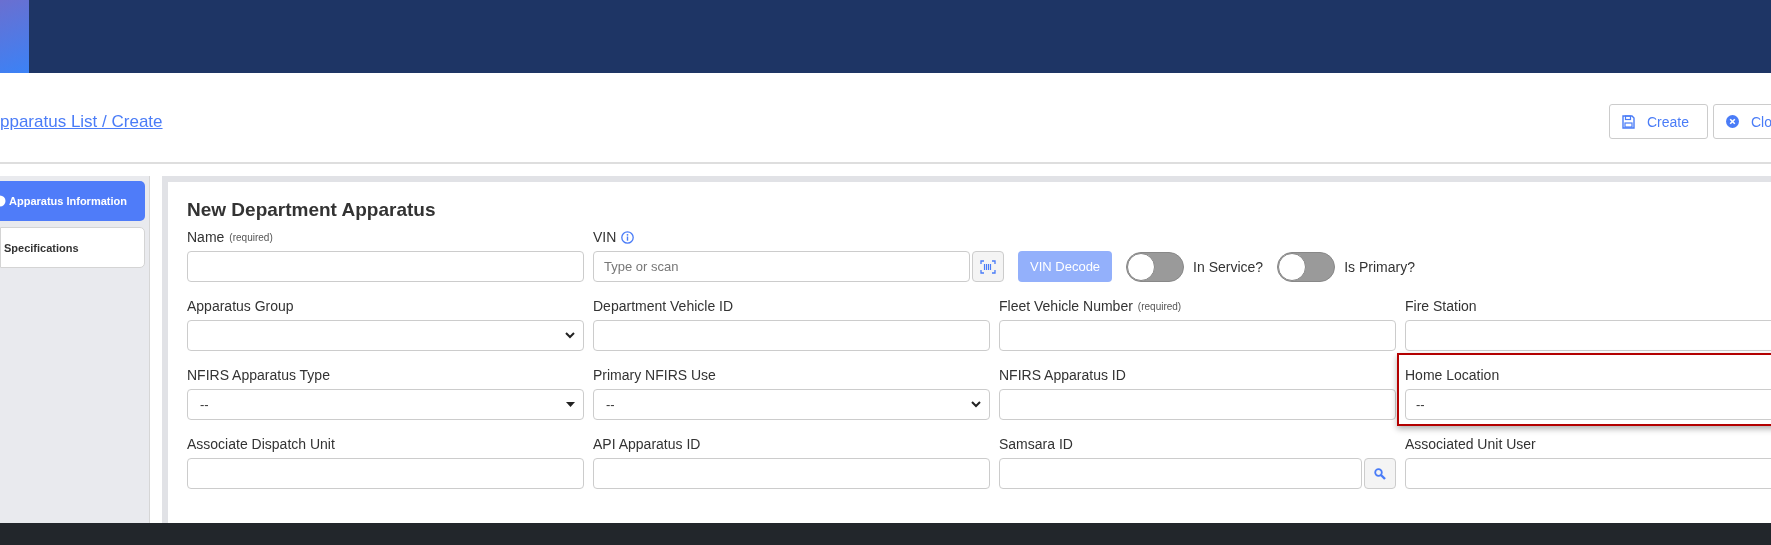 The height and width of the screenshot is (545, 1771). I want to click on input-field: --, so click(1588, 404).